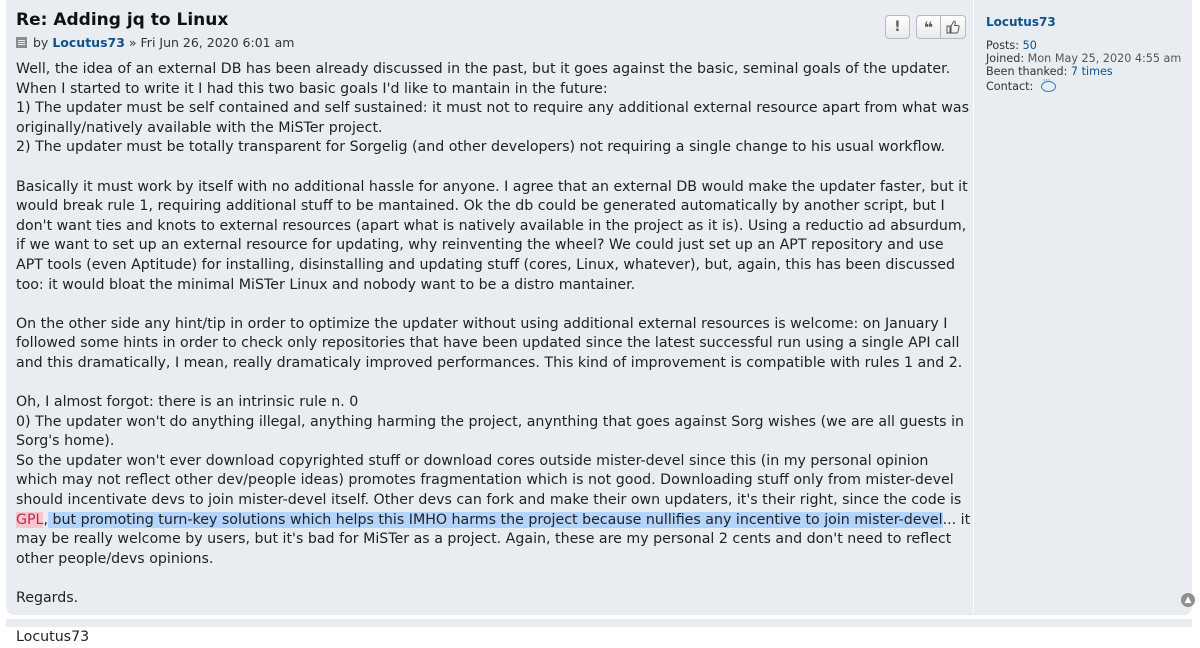  What do you see at coordinates (53, 637) in the screenshot?
I see `signature: Locutus73` at bounding box center [53, 637].